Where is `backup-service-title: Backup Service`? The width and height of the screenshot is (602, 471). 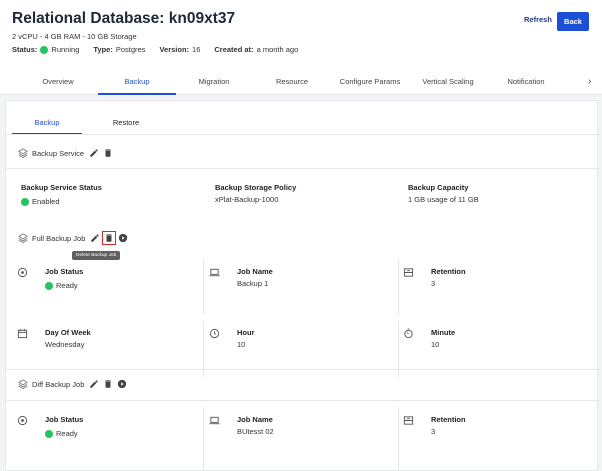 backup-service-title: Backup Service is located at coordinates (58, 153).